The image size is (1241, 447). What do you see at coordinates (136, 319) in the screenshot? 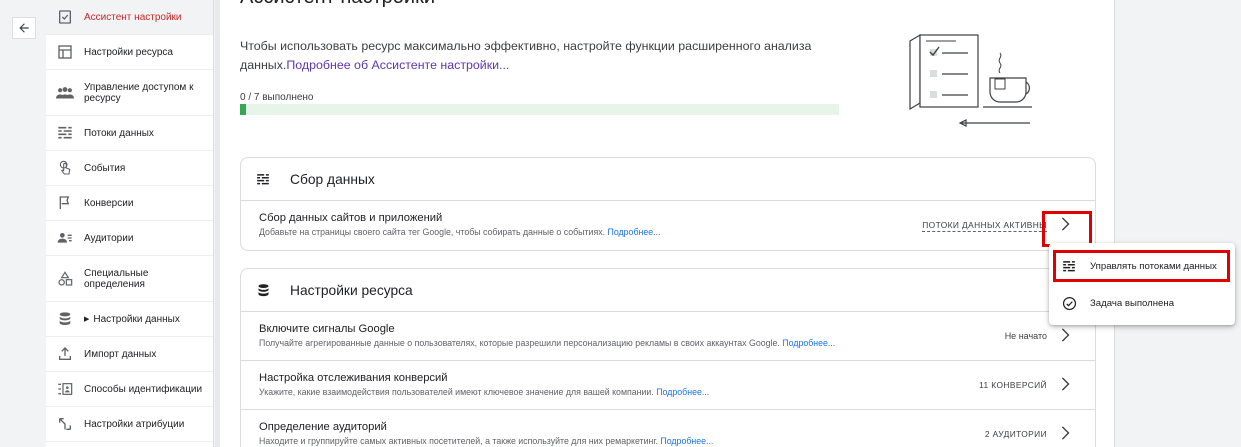
I see `sidebar-item-label: Настройки данных` at bounding box center [136, 319].